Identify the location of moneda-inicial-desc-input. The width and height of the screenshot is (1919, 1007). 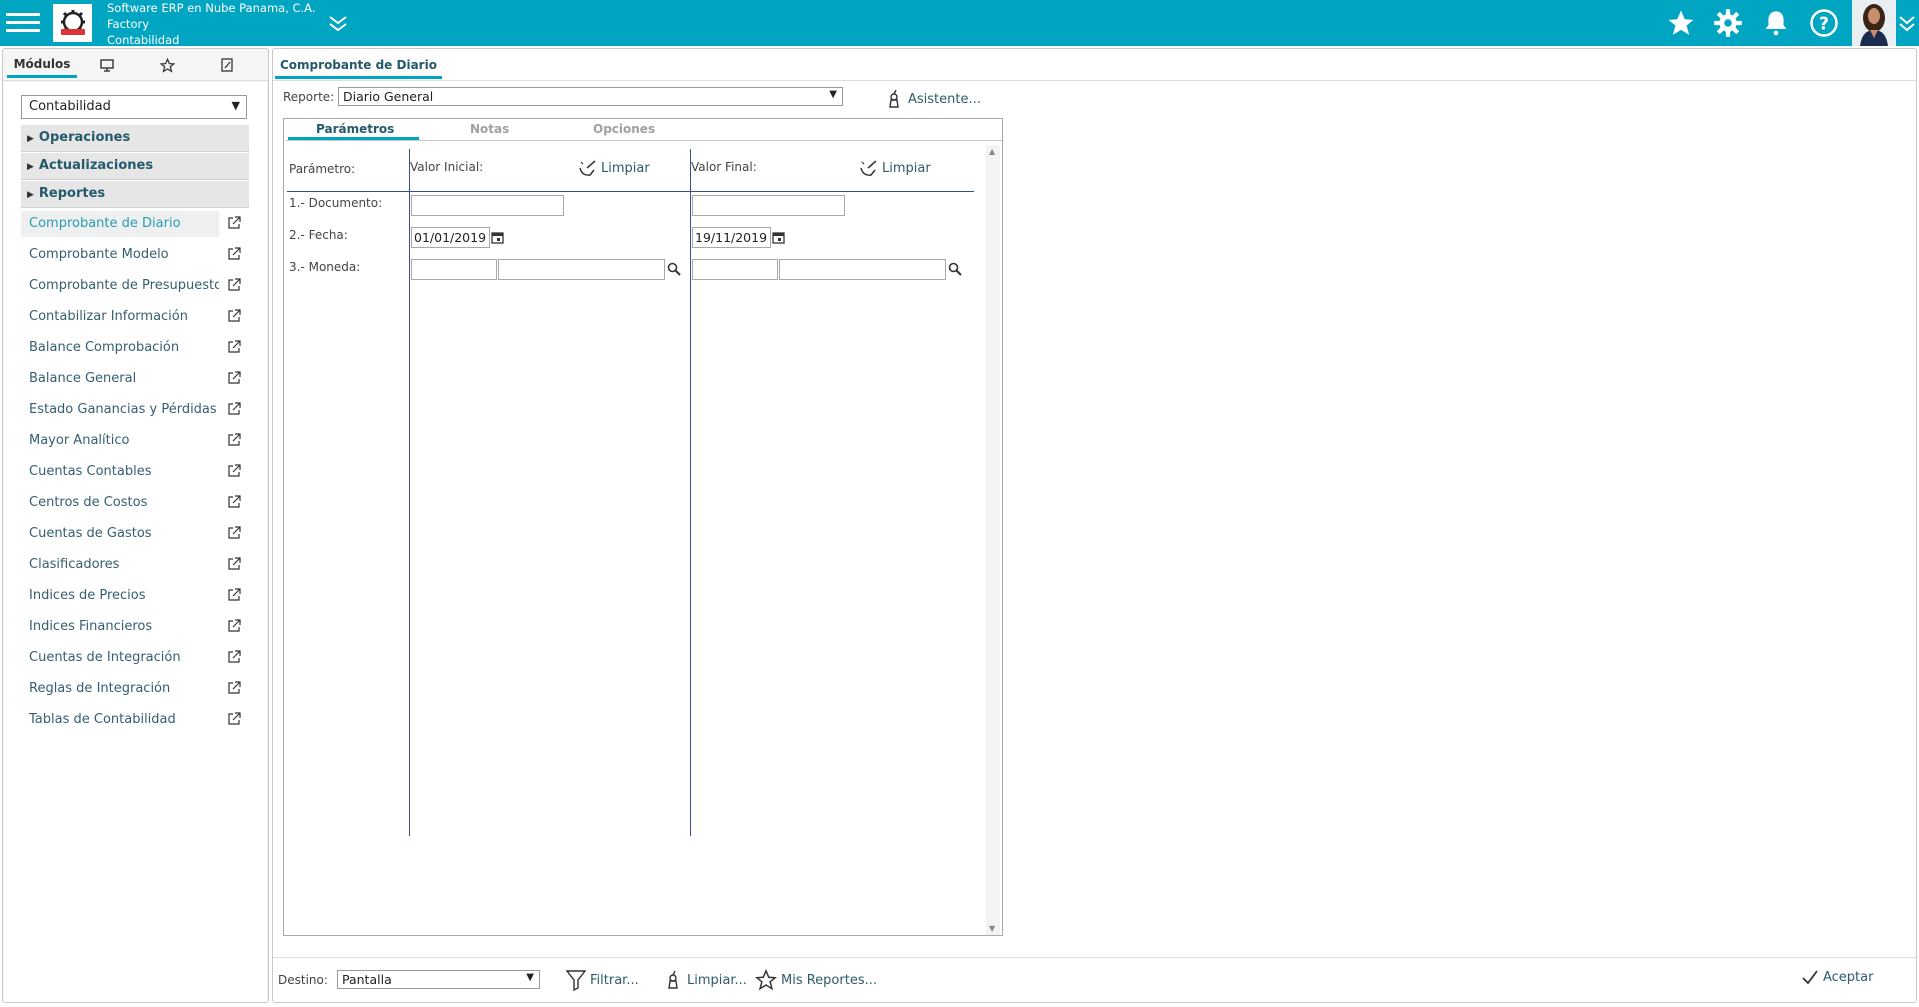
(581, 269).